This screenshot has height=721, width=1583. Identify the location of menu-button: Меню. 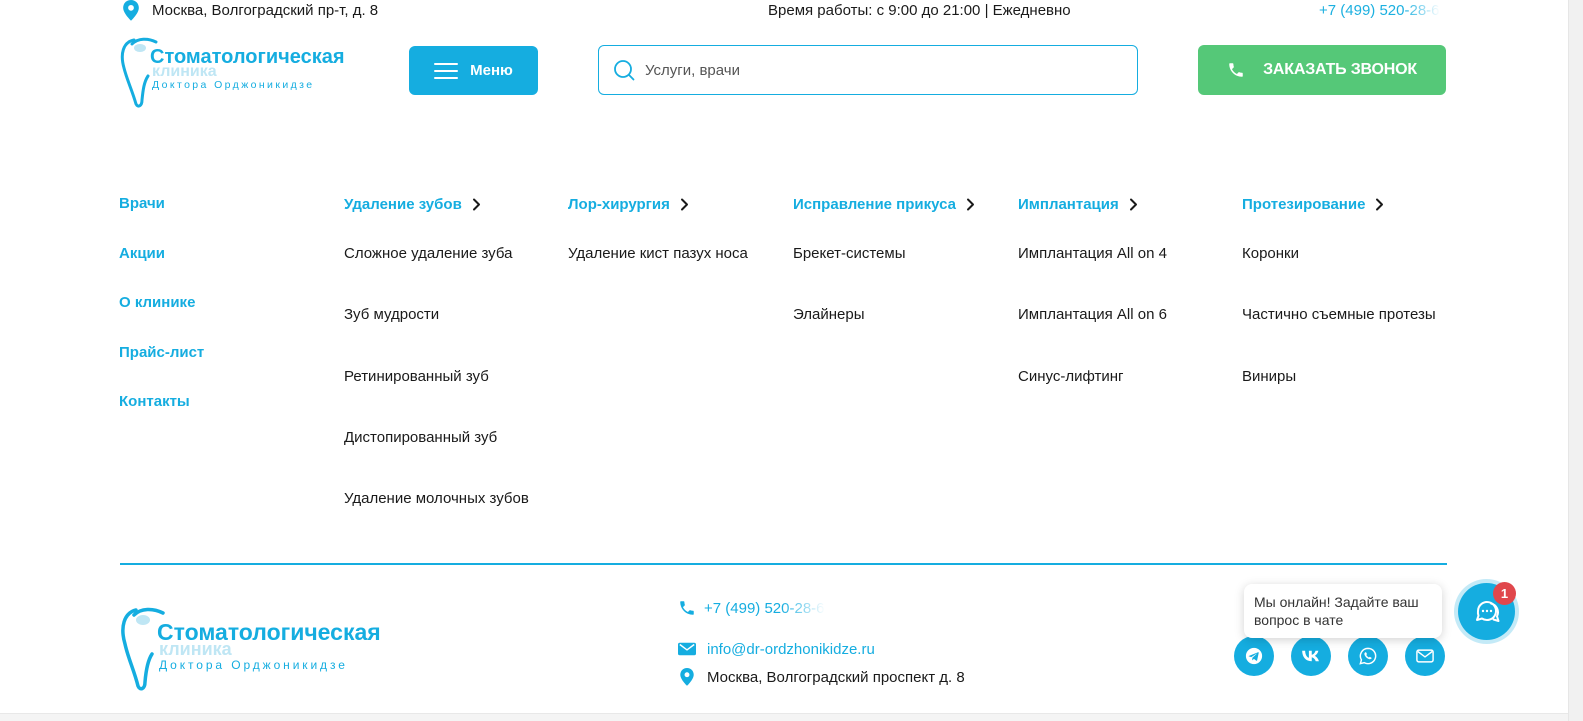
(473, 70).